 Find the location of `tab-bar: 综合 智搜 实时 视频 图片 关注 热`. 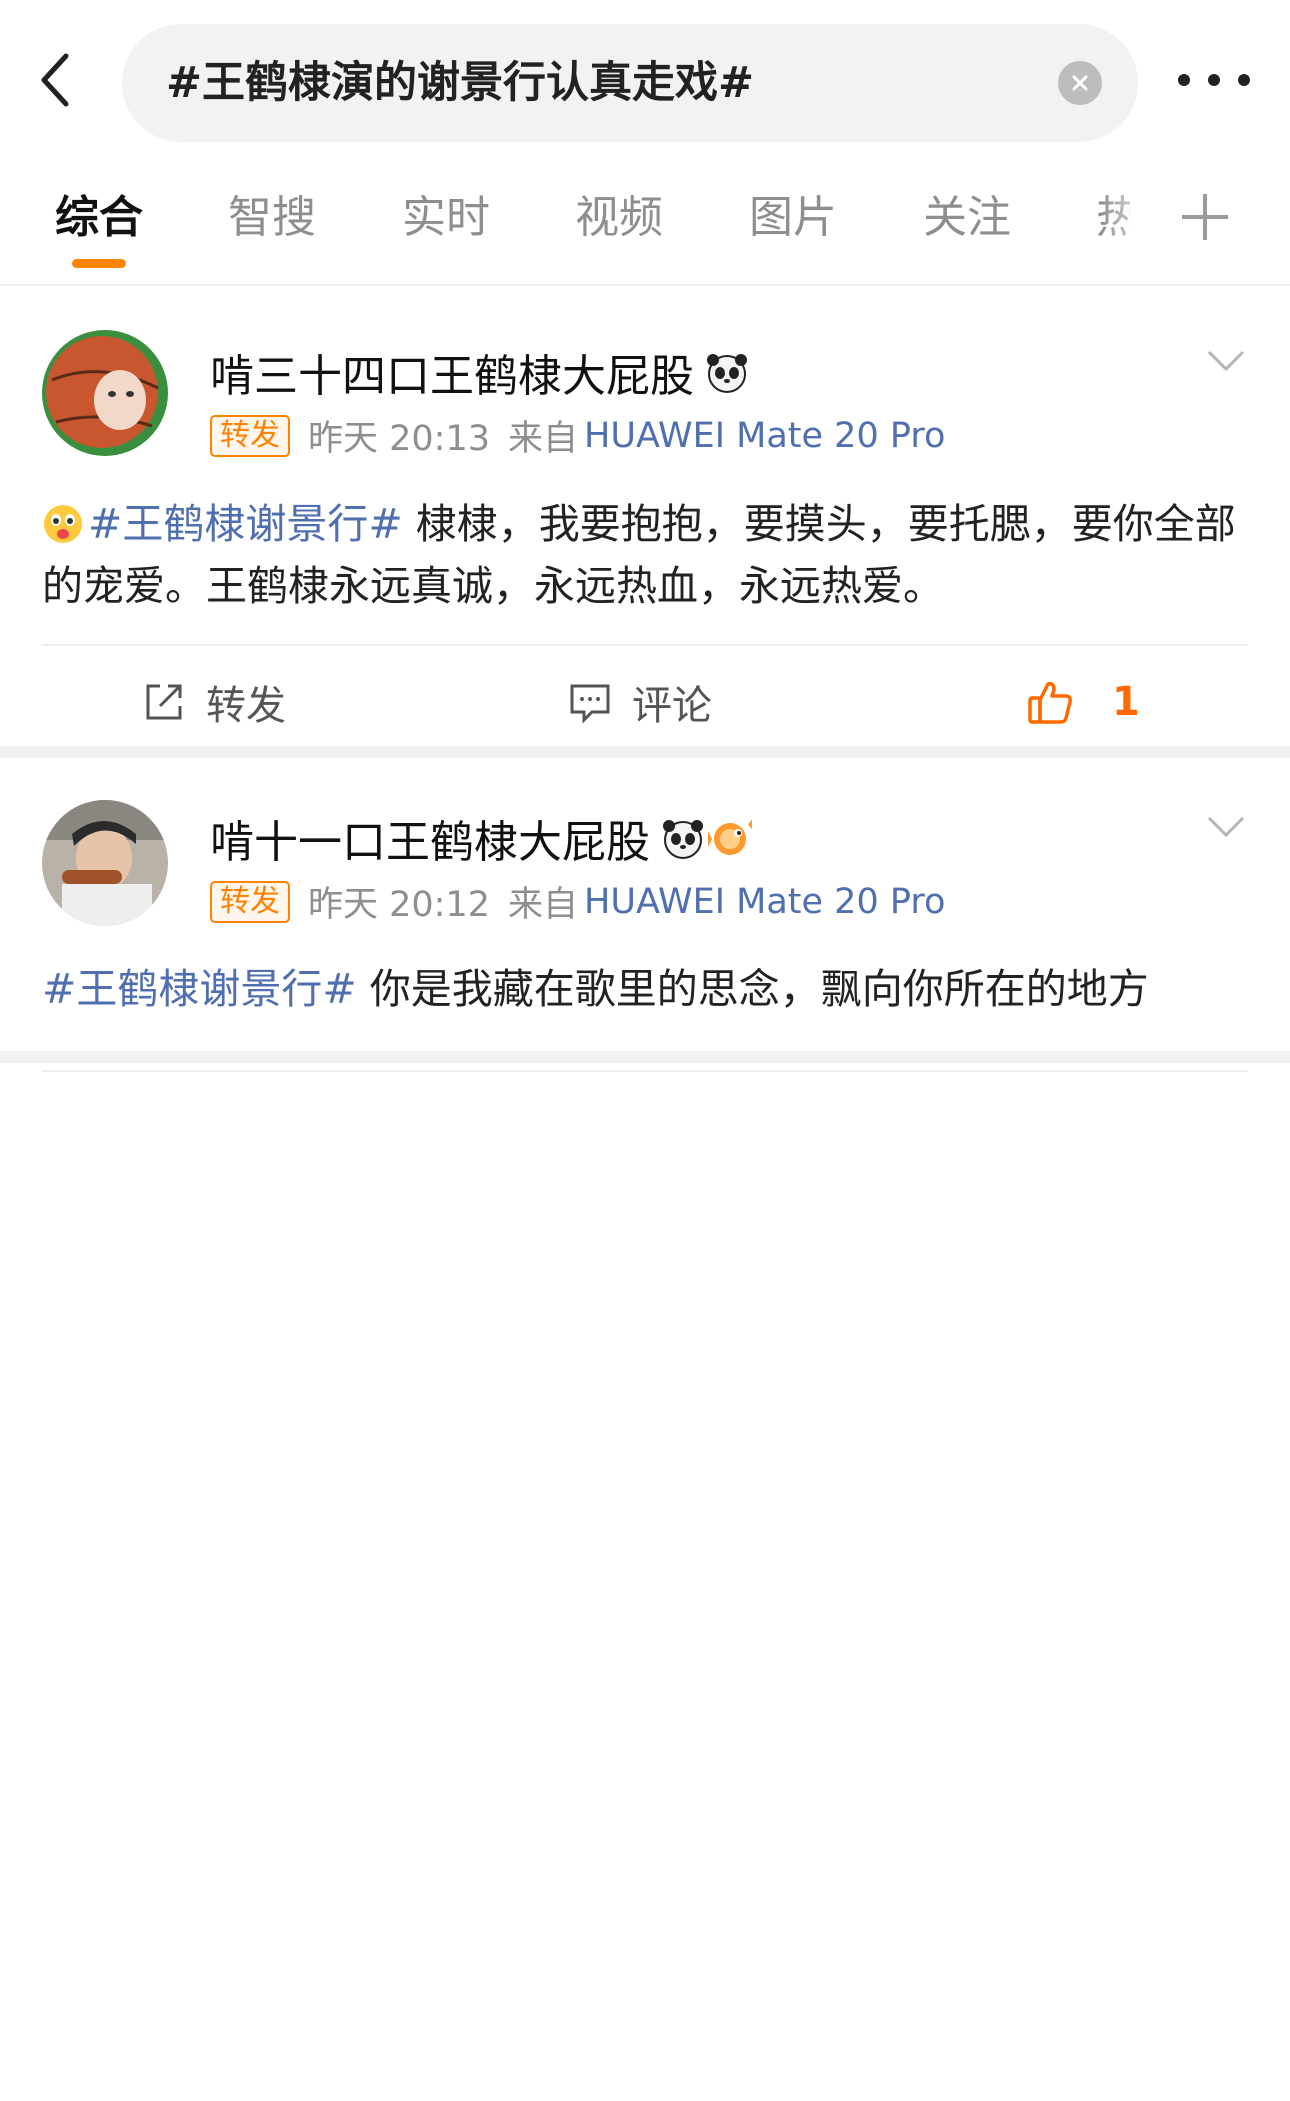

tab-bar: 综合 智搜 实时 视频 图片 关注 热 is located at coordinates (645, 228).